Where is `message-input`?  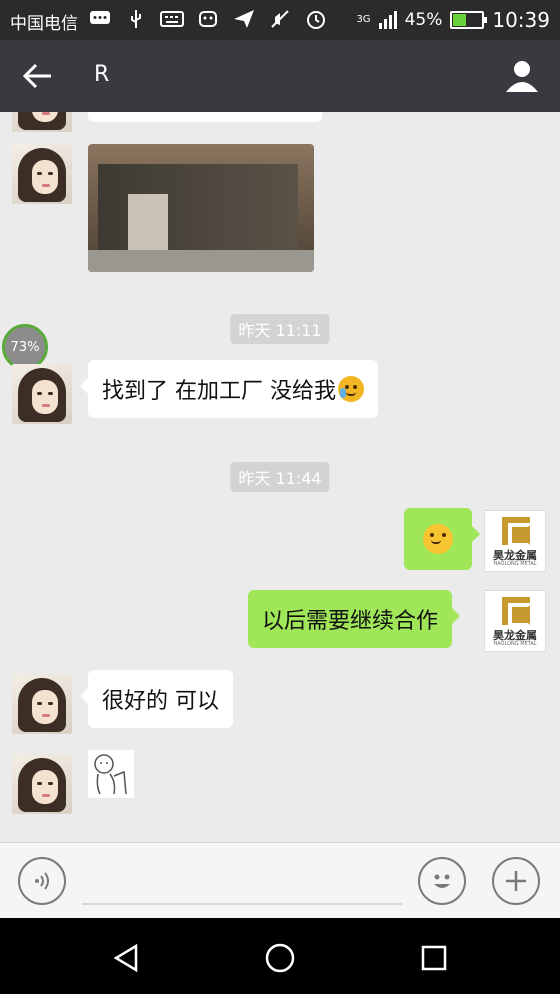
message-input is located at coordinates (242, 904).